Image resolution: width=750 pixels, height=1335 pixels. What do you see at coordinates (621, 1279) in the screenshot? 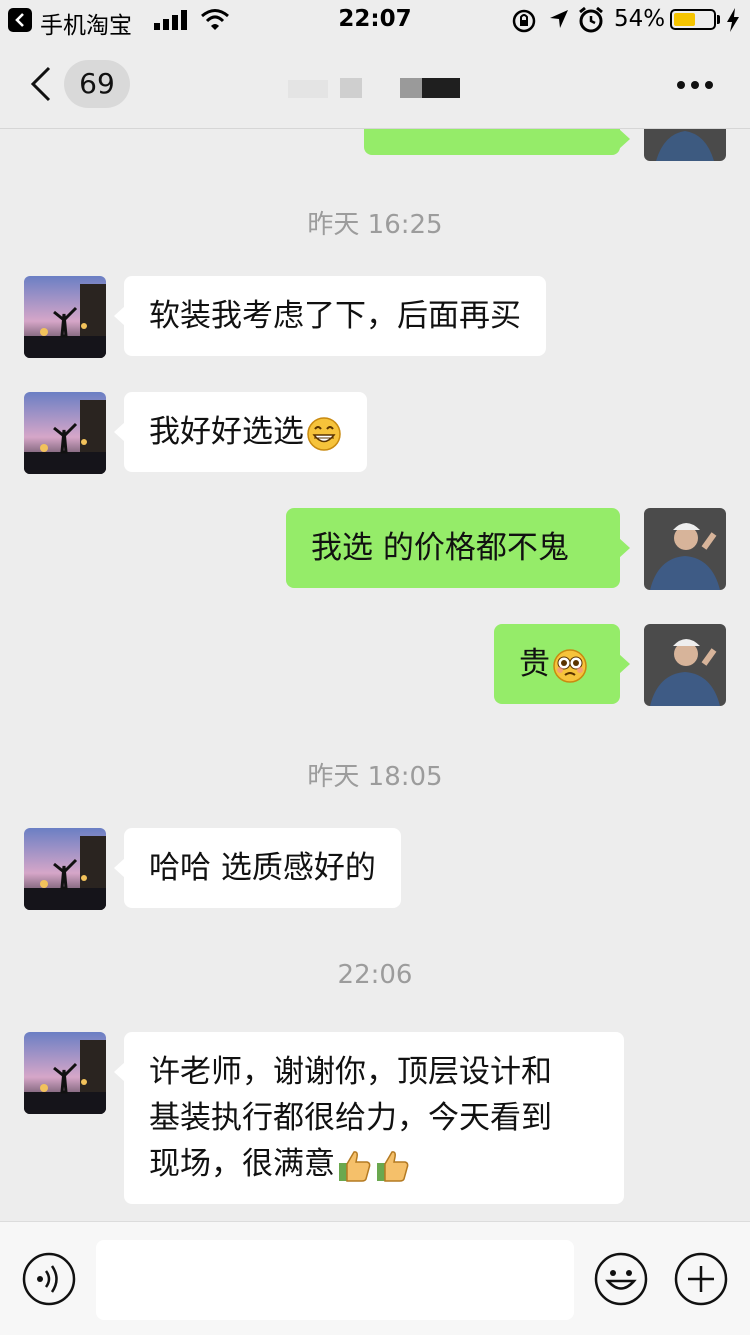
I see `emoji-icon` at bounding box center [621, 1279].